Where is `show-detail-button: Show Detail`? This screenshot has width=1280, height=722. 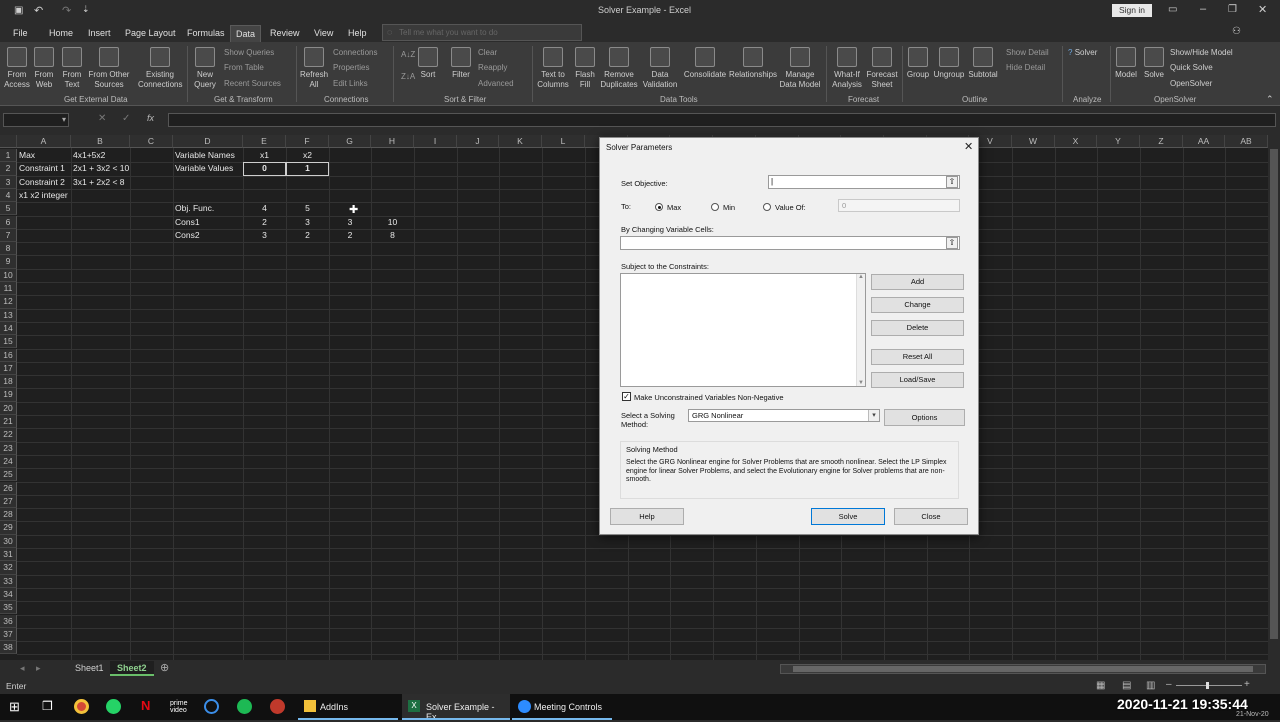 show-detail-button: Show Detail is located at coordinates (1027, 52).